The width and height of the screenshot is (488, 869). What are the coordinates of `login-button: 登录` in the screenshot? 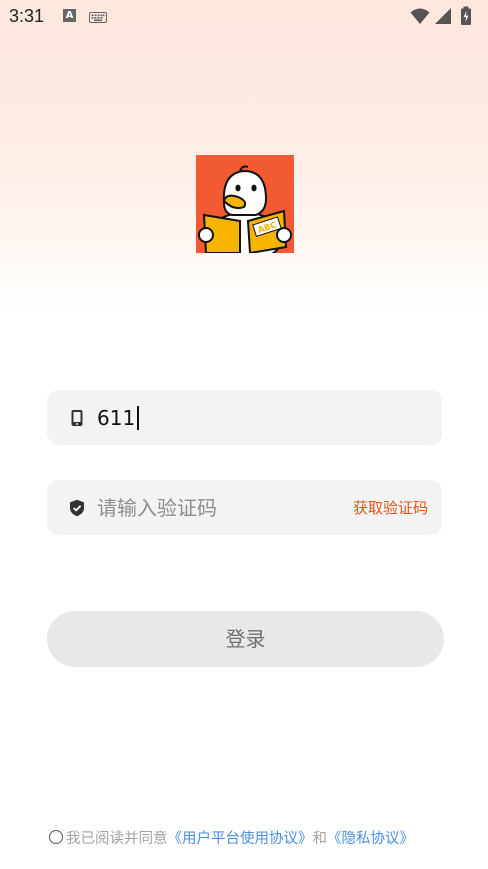 It's located at (245, 639).